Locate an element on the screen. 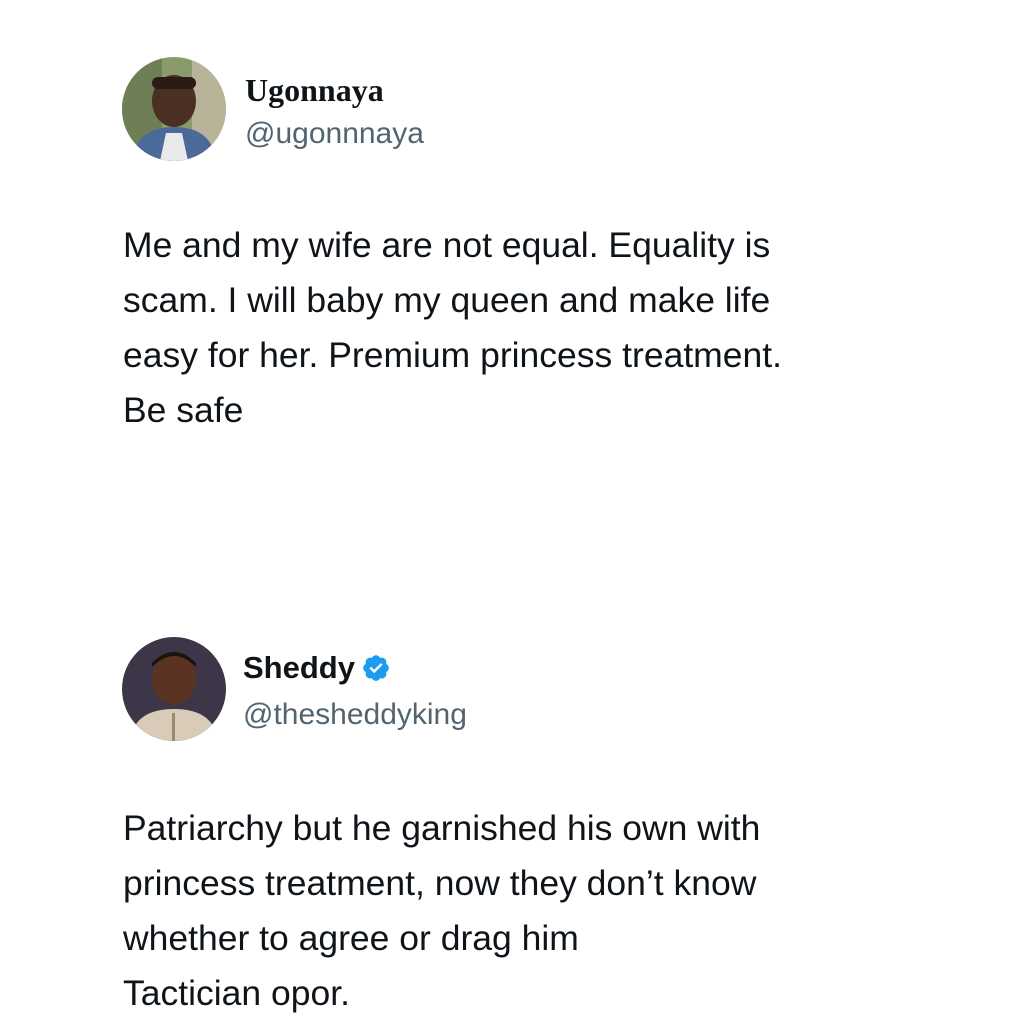  display-name: Ugonnaya is located at coordinates (314, 90).